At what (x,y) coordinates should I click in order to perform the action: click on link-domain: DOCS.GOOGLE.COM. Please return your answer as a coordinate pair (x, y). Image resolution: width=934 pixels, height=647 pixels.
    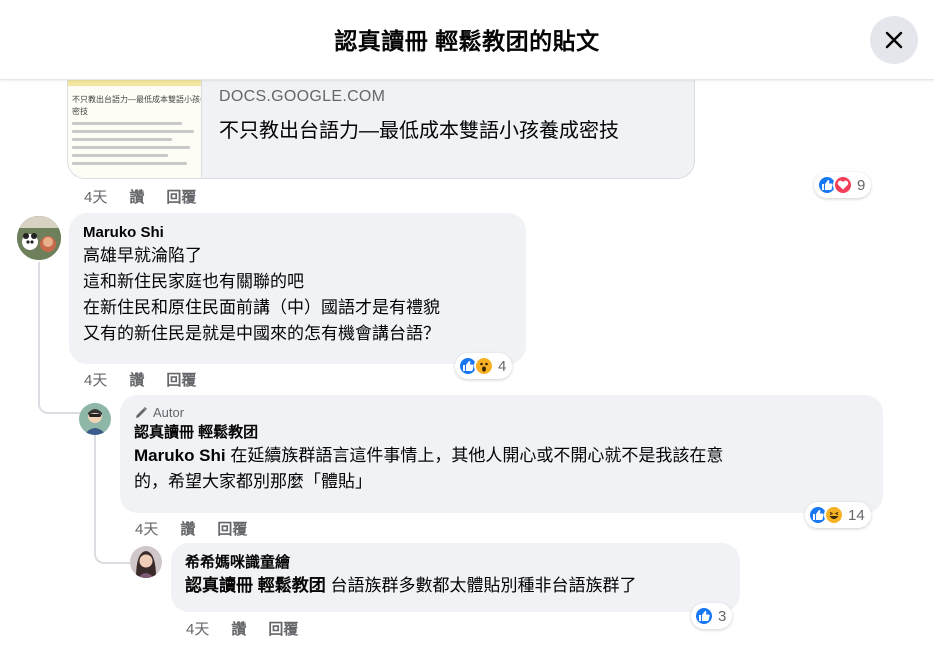
    Looking at the image, I should click on (302, 96).